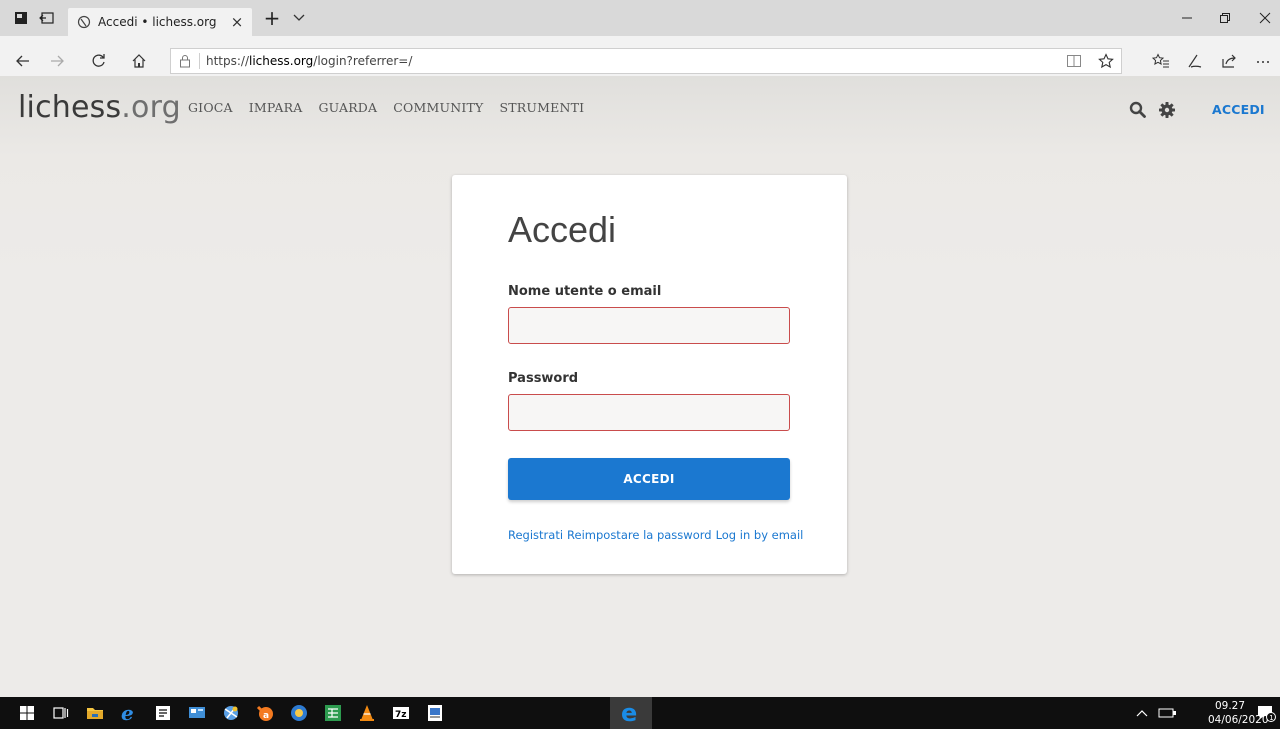 The height and width of the screenshot is (729, 1280). Describe the element at coordinates (1106, 61) in the screenshot. I see `favorite-star-icon` at that location.